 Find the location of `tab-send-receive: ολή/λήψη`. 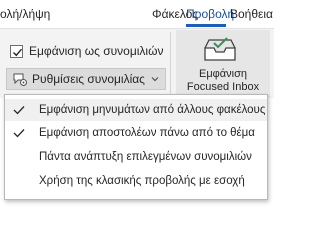

tab-send-receive: ολή/λήψη is located at coordinates (25, 14).